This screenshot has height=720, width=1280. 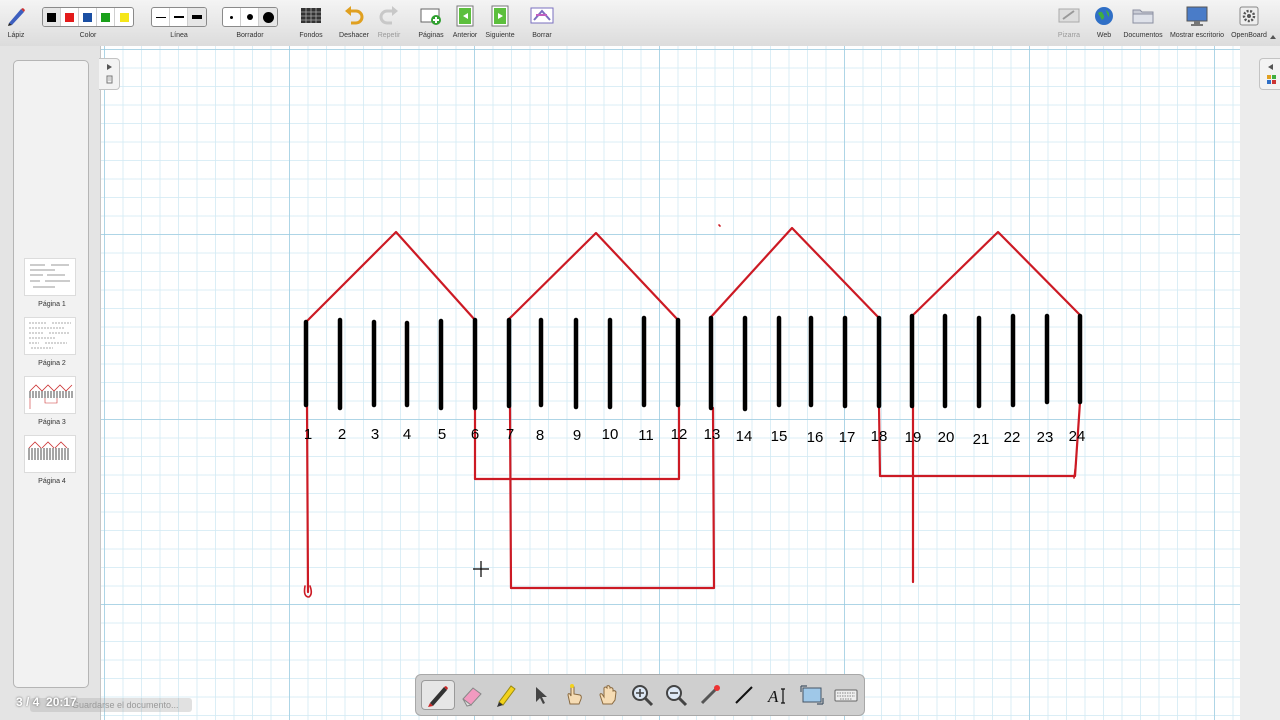 What do you see at coordinates (610, 434) in the screenshot?
I see `slot-number: 10` at bounding box center [610, 434].